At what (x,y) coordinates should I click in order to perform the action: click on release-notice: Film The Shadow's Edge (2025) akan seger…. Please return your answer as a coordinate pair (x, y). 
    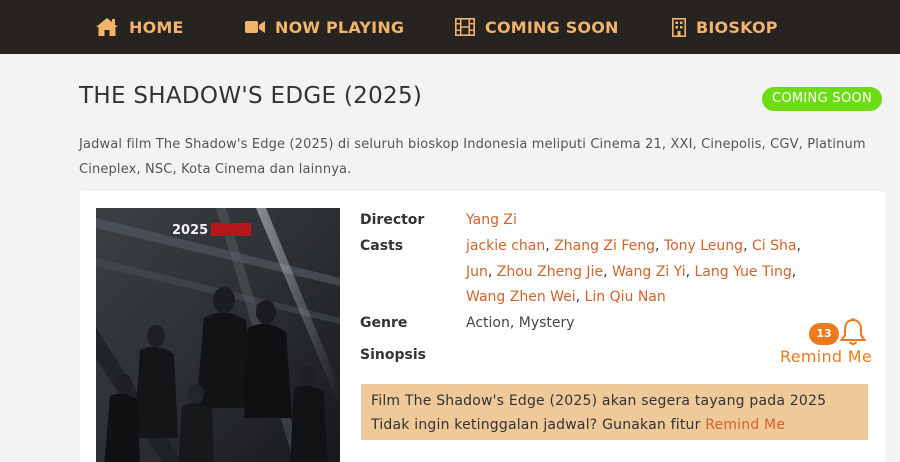
    Looking at the image, I should click on (614, 412).